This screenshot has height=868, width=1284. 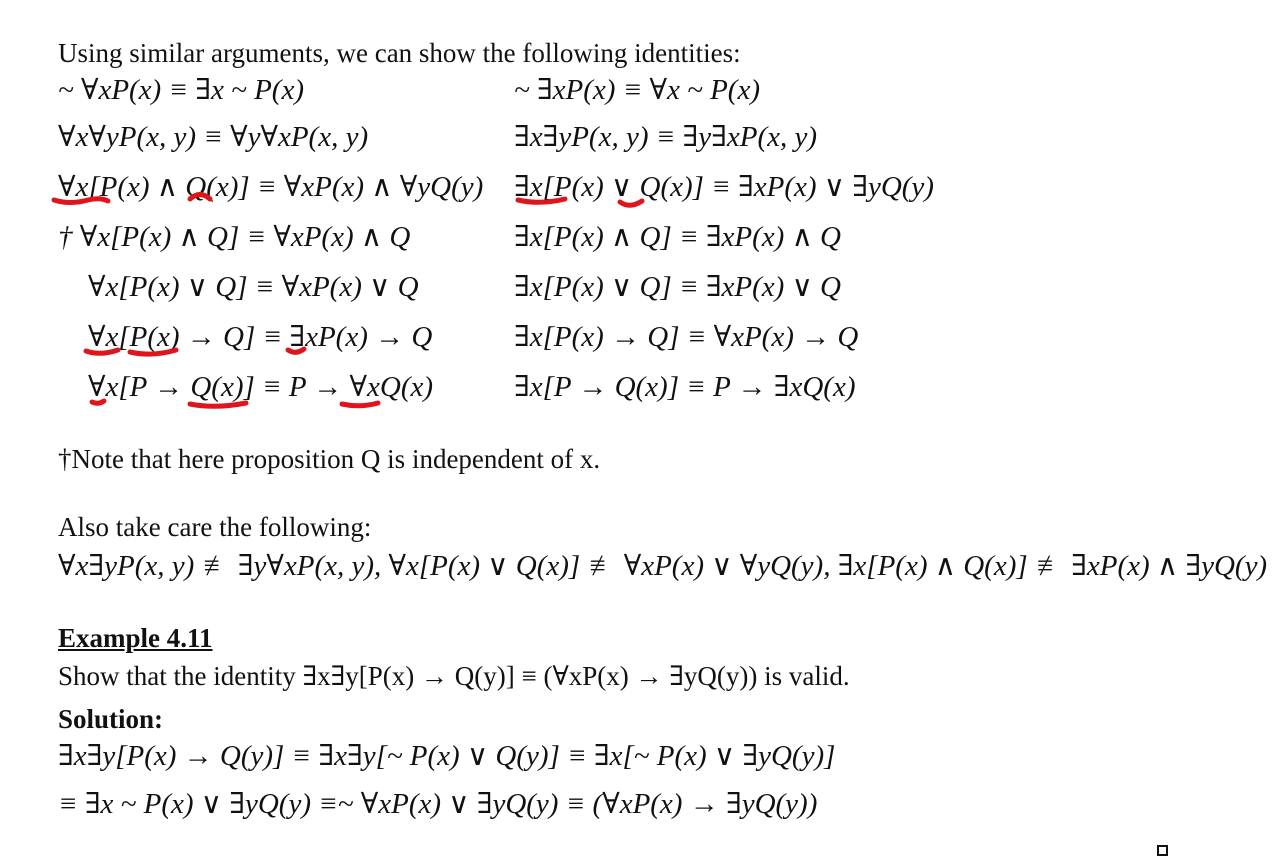 What do you see at coordinates (685, 387) in the screenshot?
I see `identity-right-7: ∃x[P → Q(x)] ≡ P → ∃xQ(x)` at bounding box center [685, 387].